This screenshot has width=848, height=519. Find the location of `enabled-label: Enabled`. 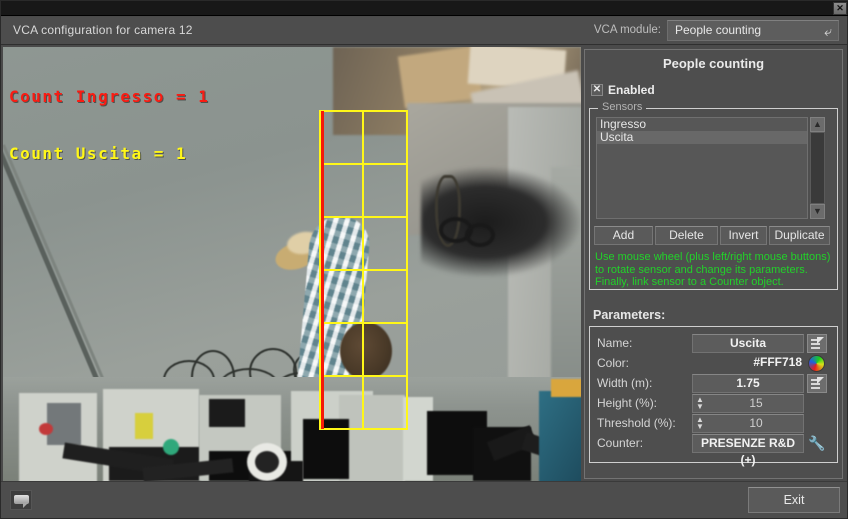

enabled-label: Enabled is located at coordinates (631, 90).